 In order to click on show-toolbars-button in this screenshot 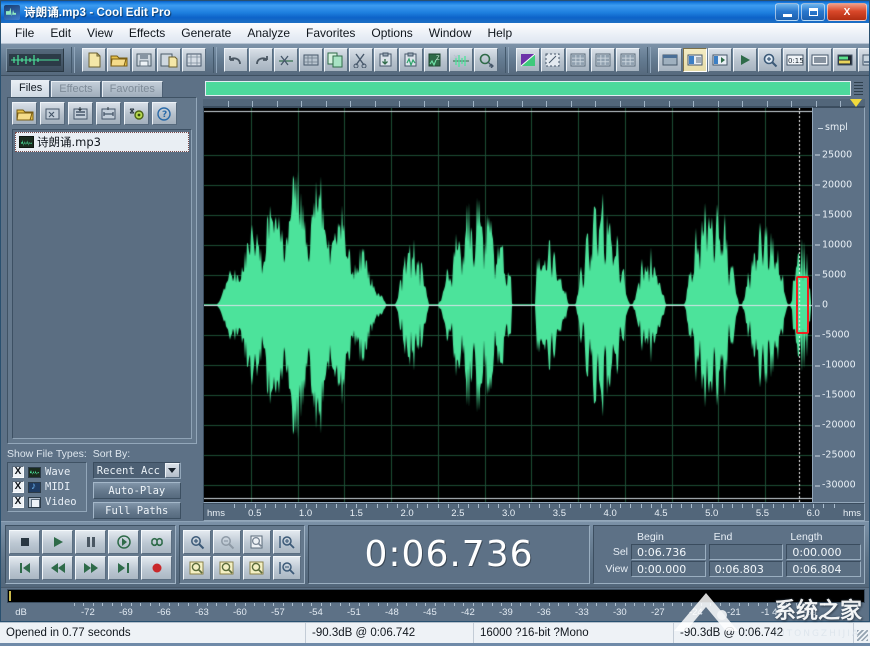, I will do `click(670, 59)`.